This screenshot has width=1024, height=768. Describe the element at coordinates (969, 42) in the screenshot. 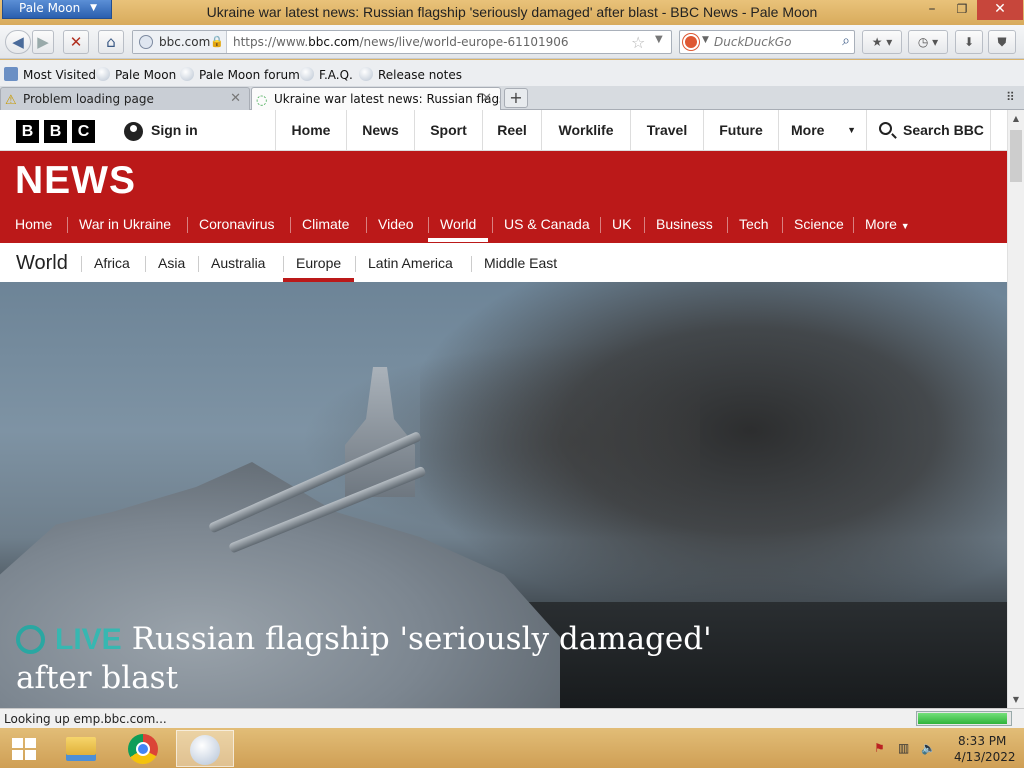

I see `downloads-button: ⬇` at that location.